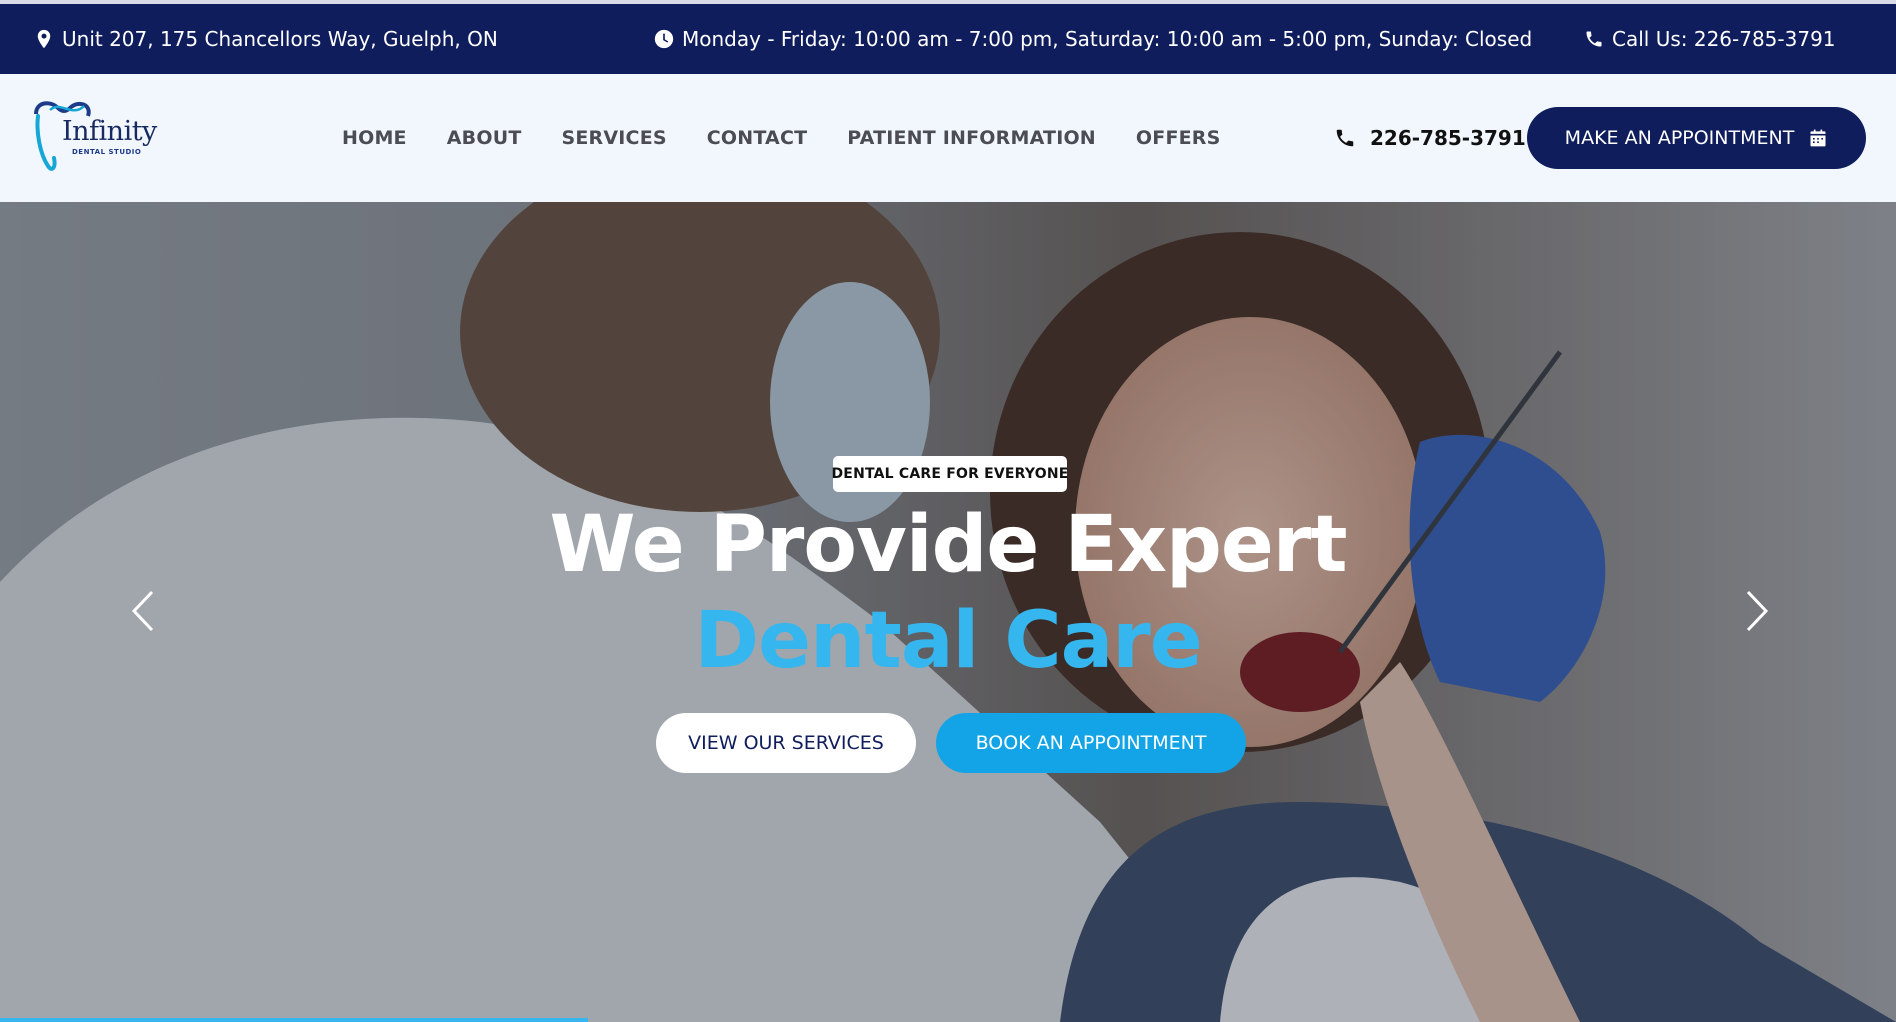 The width and height of the screenshot is (1896, 1022). Describe the element at coordinates (374, 138) in the screenshot. I see `nav-home: HOME` at that location.